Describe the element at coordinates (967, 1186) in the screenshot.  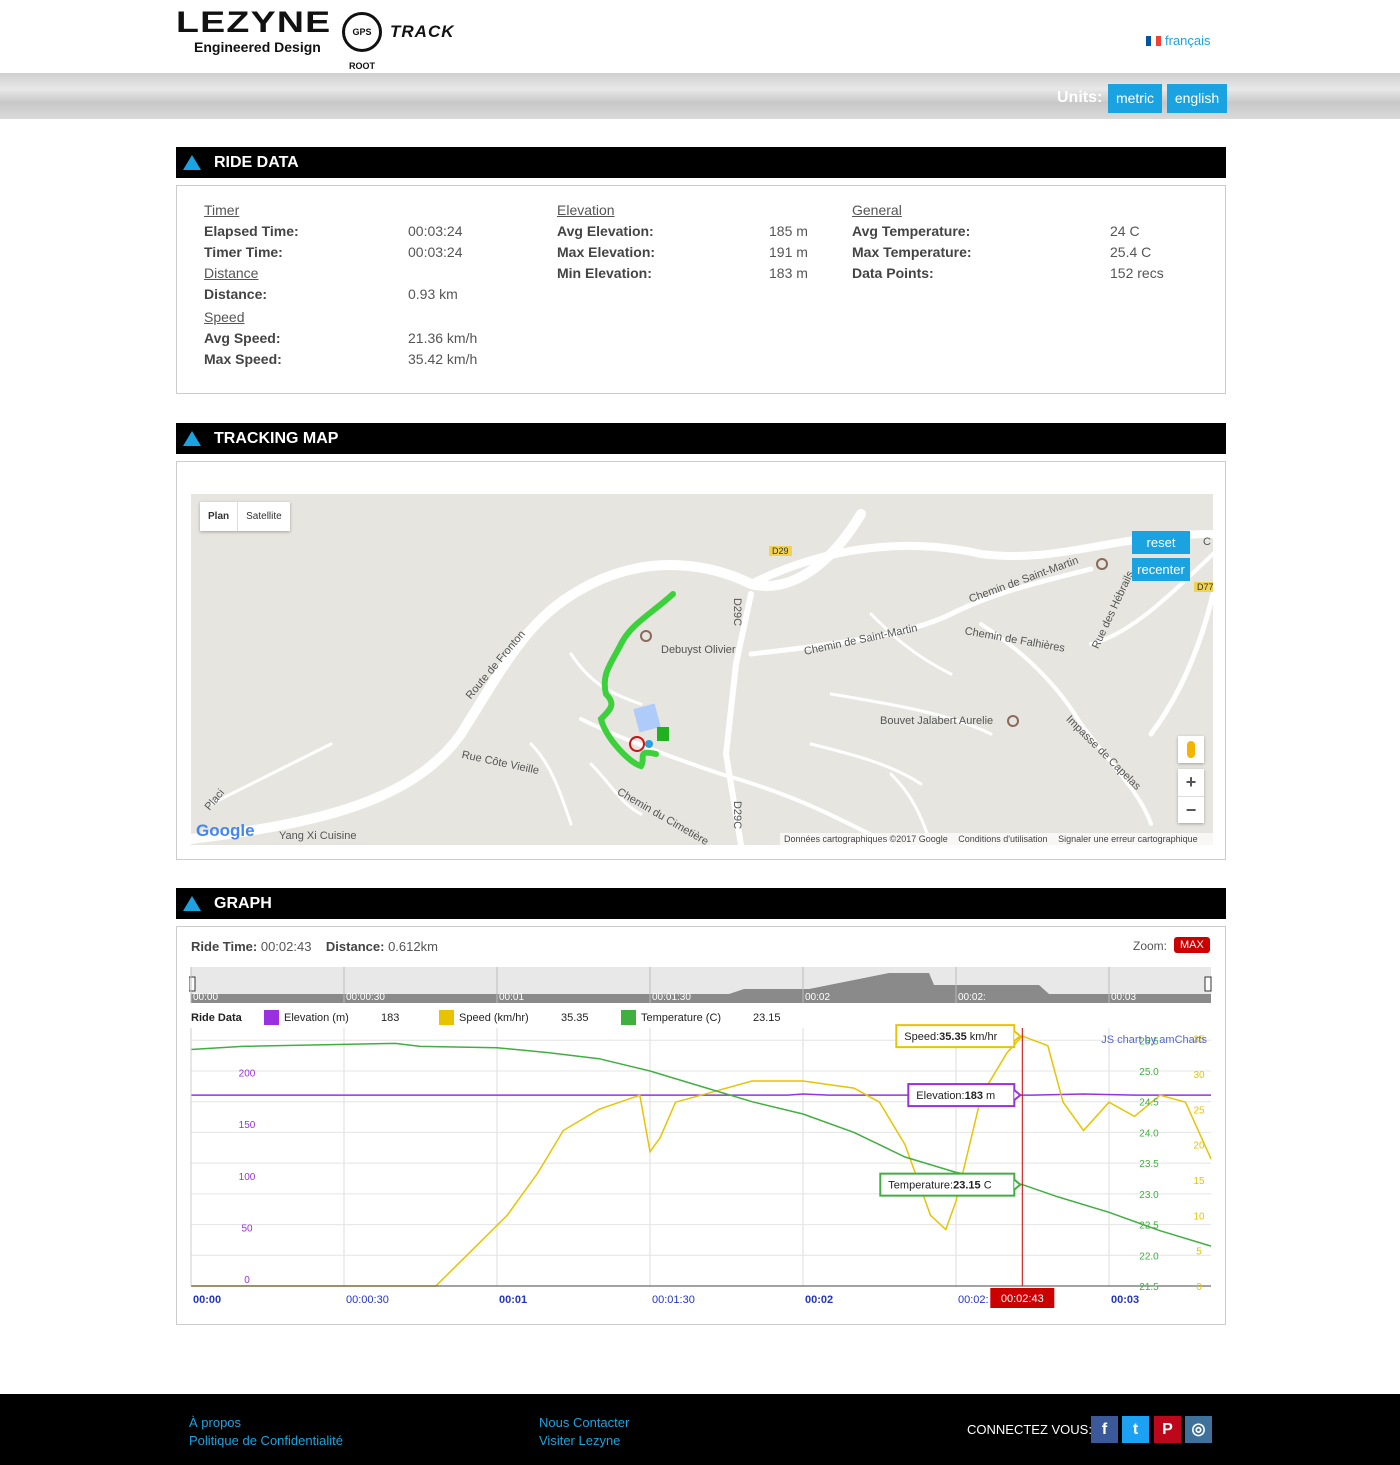
I see `balloon-value-2: 23.15` at that location.